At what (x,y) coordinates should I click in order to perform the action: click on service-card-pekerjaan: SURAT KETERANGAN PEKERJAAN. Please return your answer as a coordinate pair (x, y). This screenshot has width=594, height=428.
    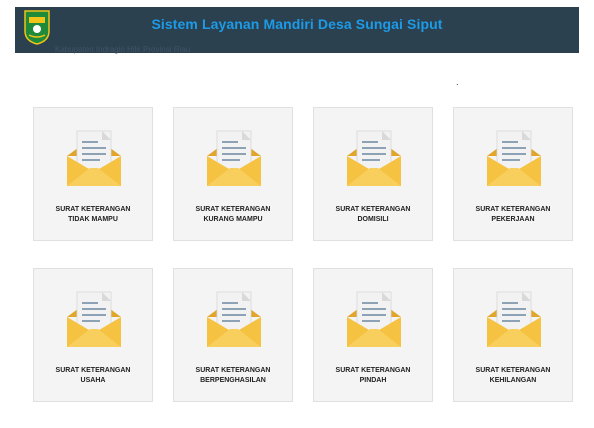
    Looking at the image, I should click on (513, 174).